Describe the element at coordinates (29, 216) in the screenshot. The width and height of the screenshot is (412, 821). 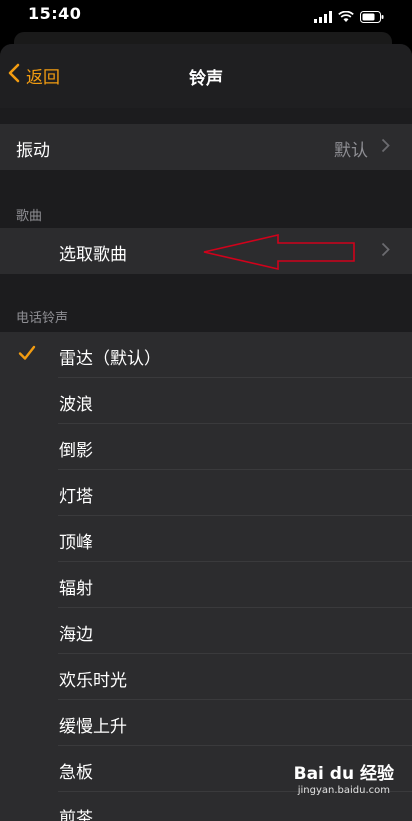
I see `songs-section-header: 歌曲` at that location.